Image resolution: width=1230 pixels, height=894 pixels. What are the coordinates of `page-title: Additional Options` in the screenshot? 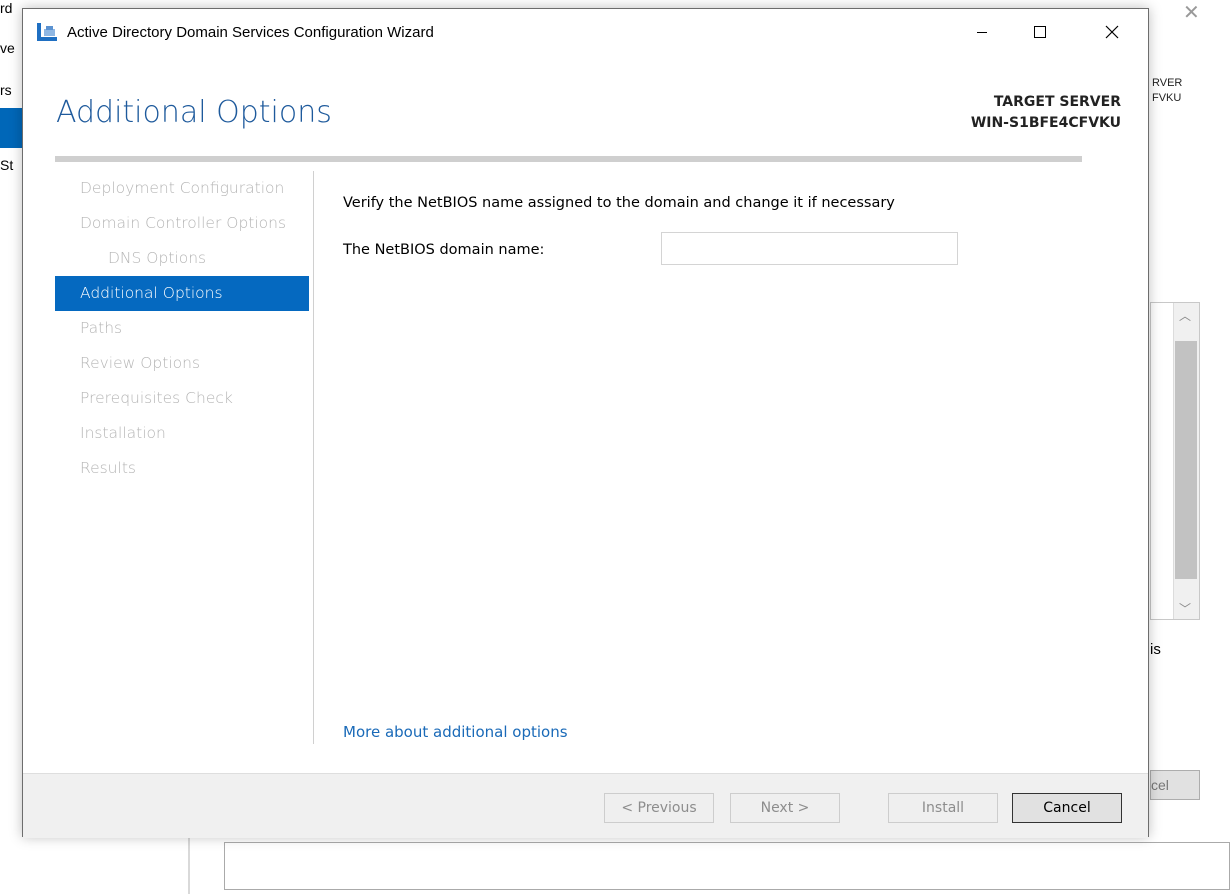 It's located at (194, 112).